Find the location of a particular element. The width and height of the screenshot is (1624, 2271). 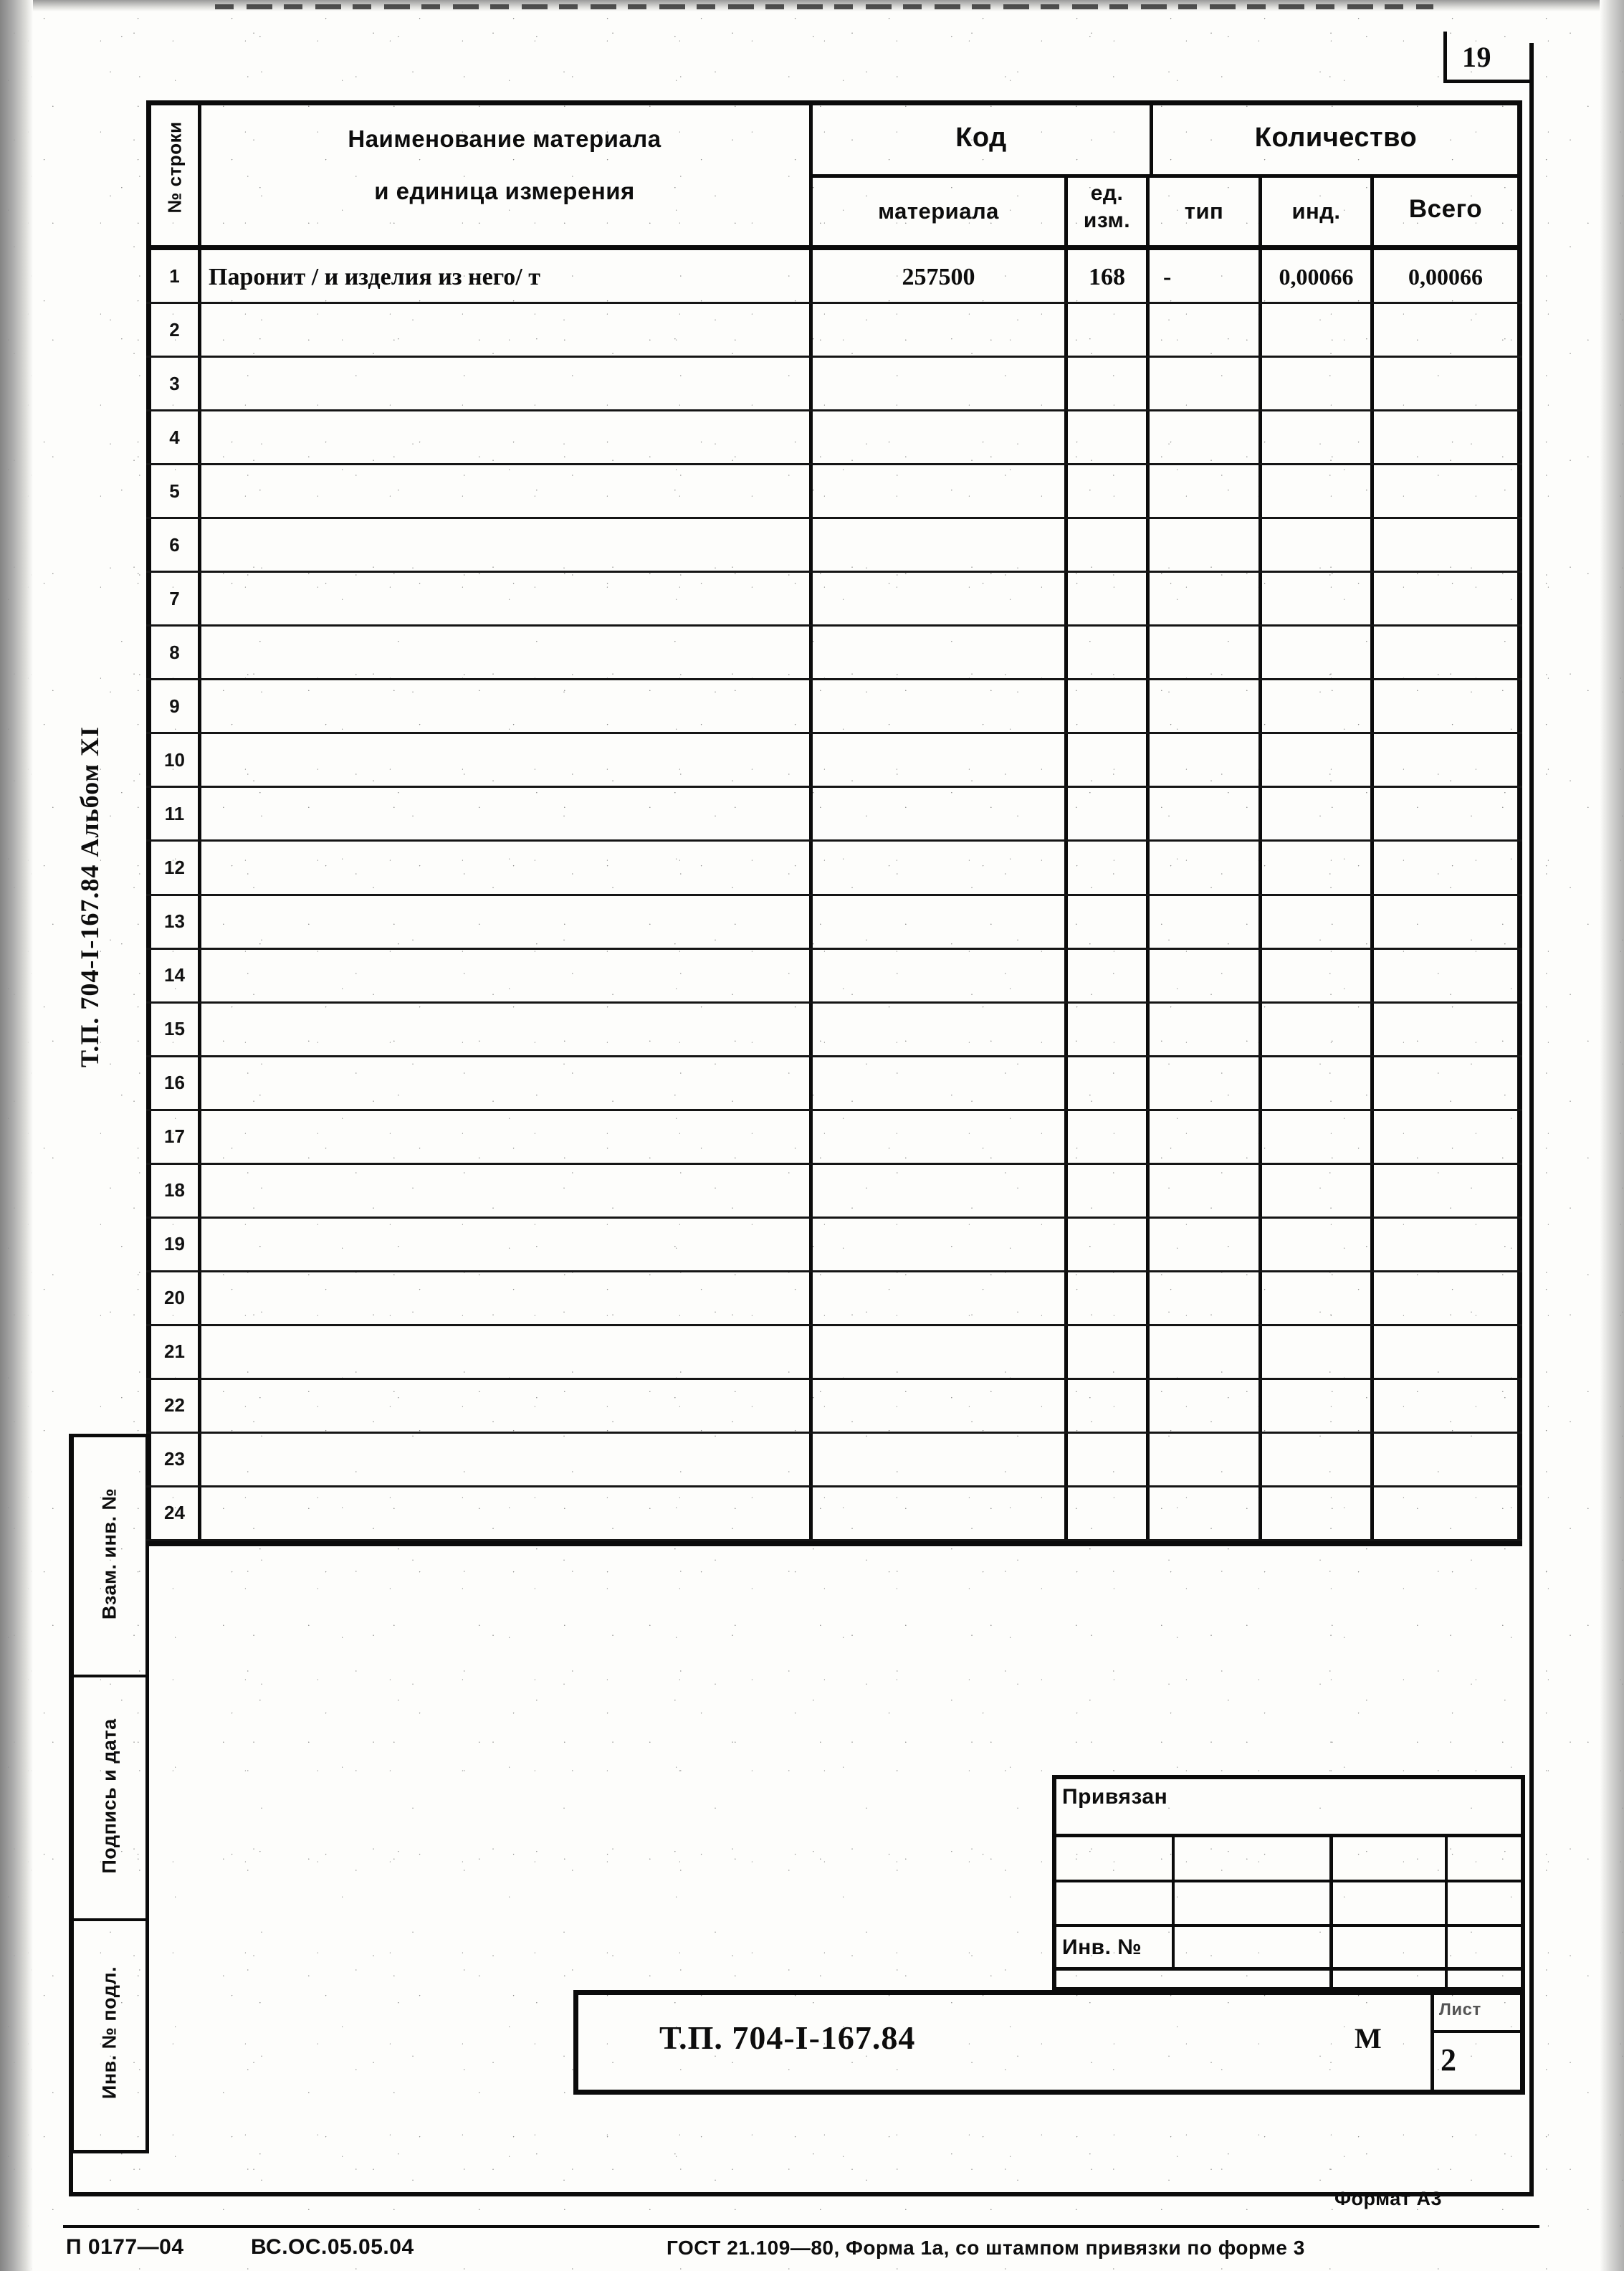

row-number: 5 is located at coordinates (174, 491).